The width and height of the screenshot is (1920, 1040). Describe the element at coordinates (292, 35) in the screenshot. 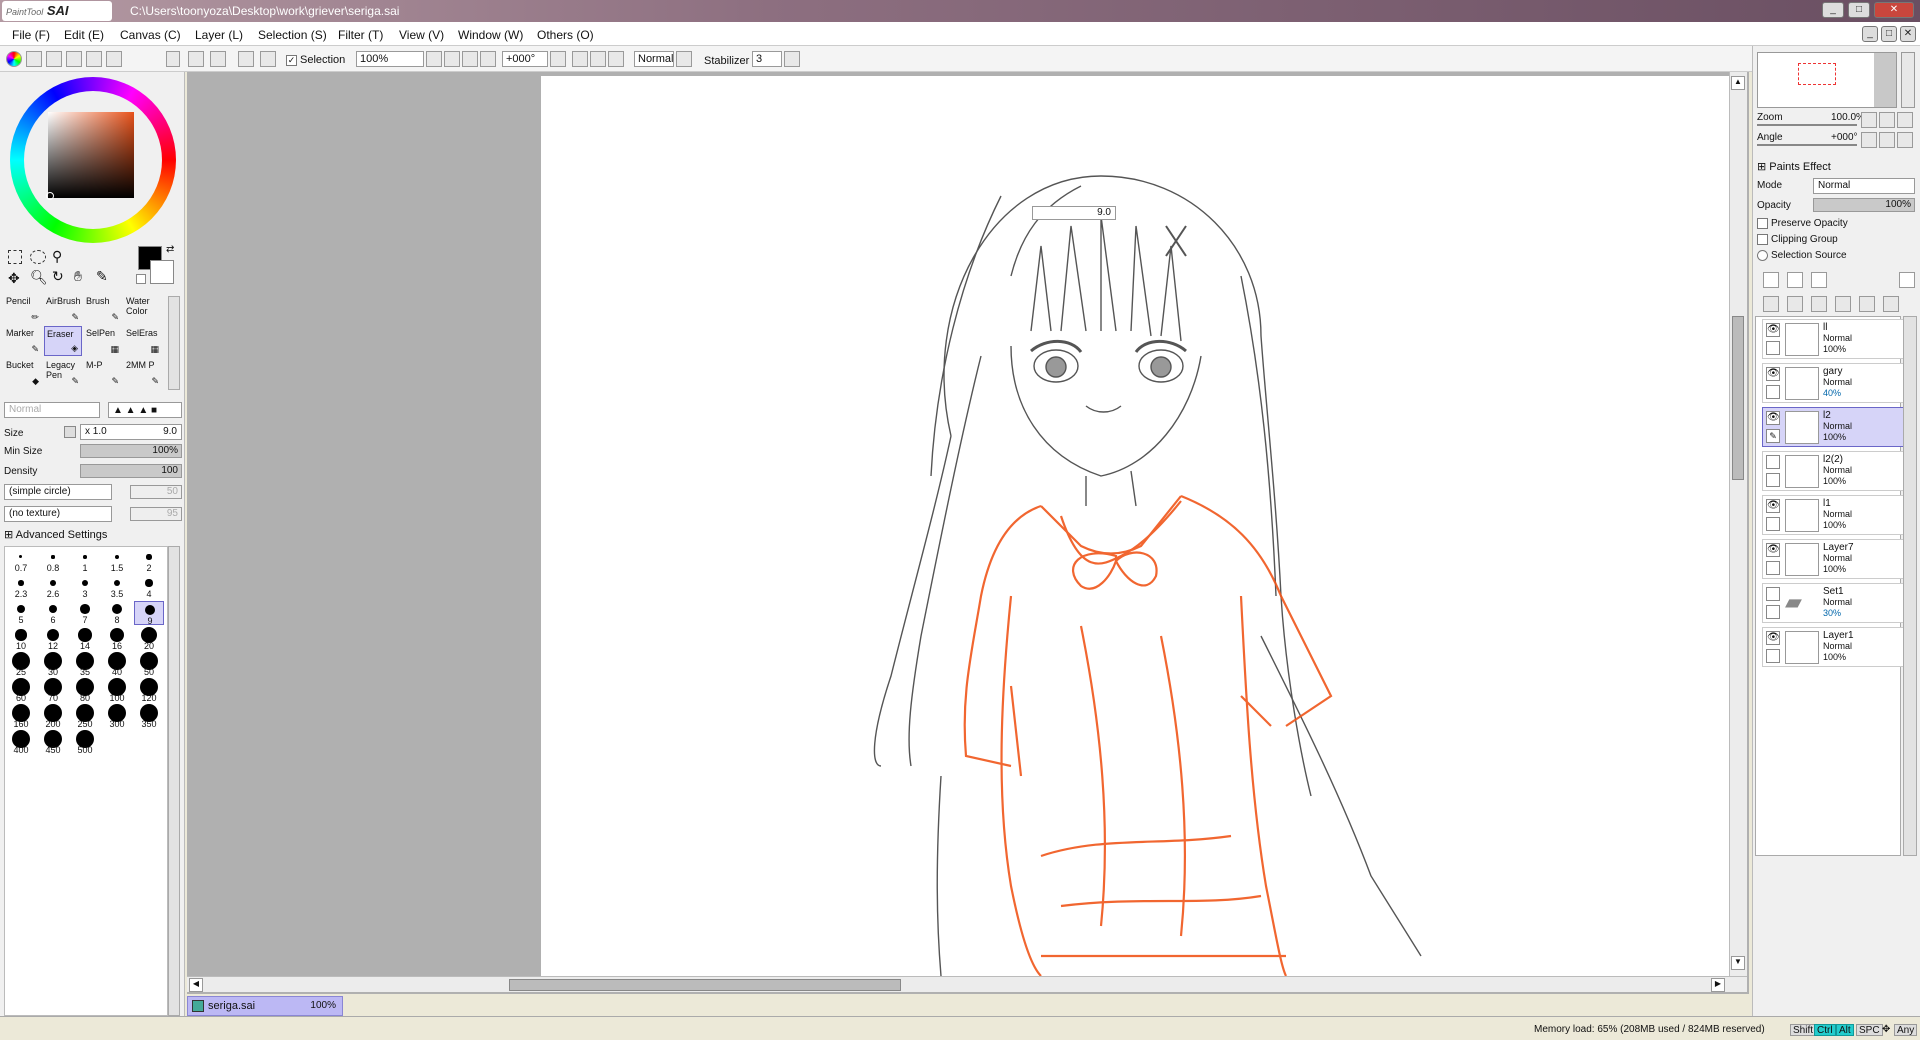

I see `menu-selection: Selection (S)` at that location.